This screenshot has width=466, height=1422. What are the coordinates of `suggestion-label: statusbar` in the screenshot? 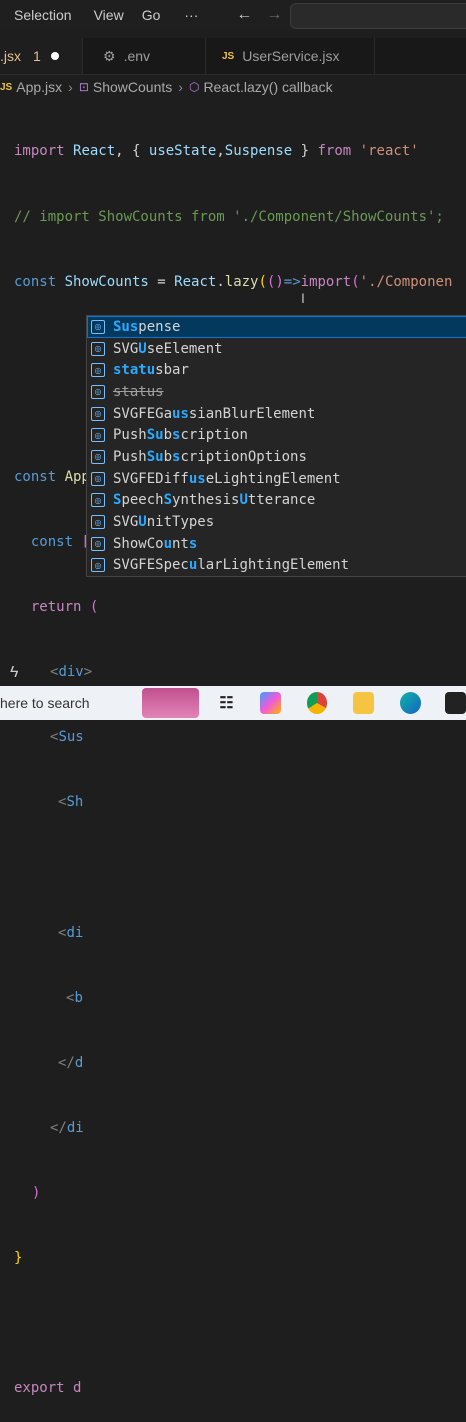 It's located at (151, 370).